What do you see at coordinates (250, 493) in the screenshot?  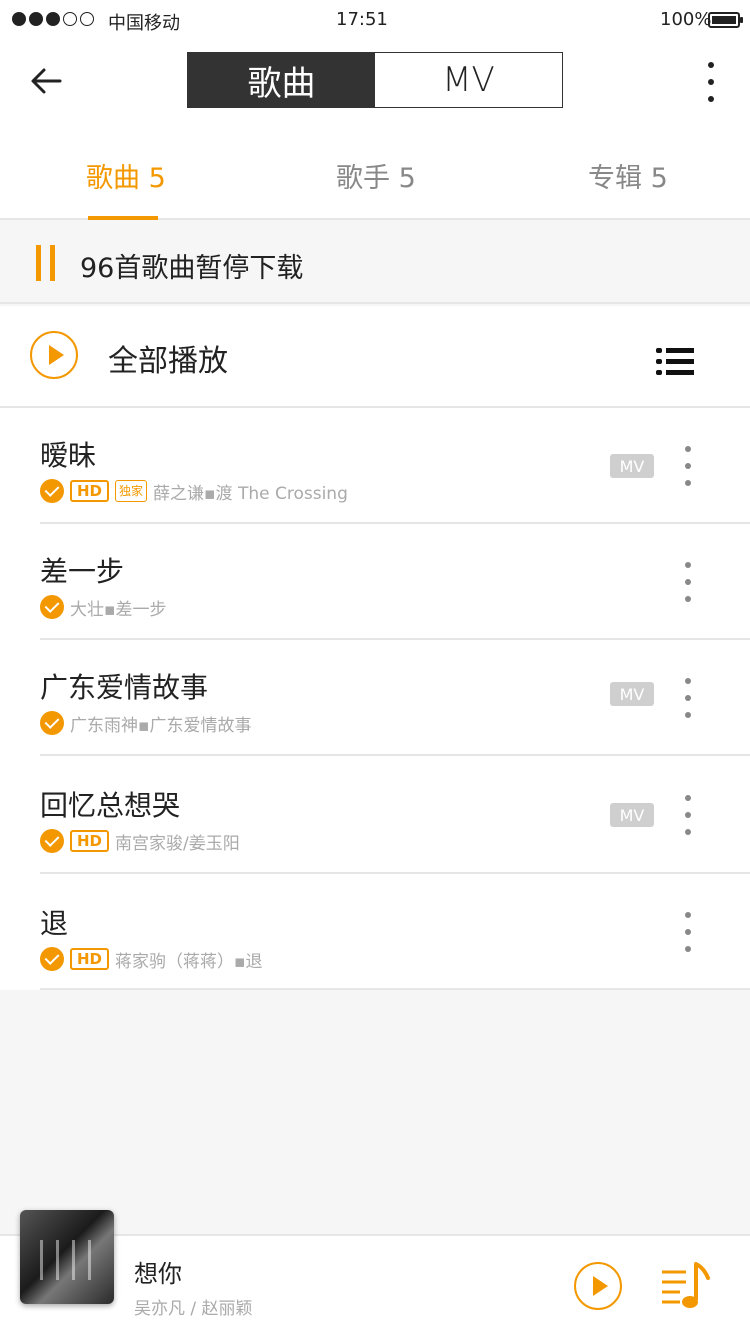 I see `song-artist: 薛之谦▪渡 The Crossing` at bounding box center [250, 493].